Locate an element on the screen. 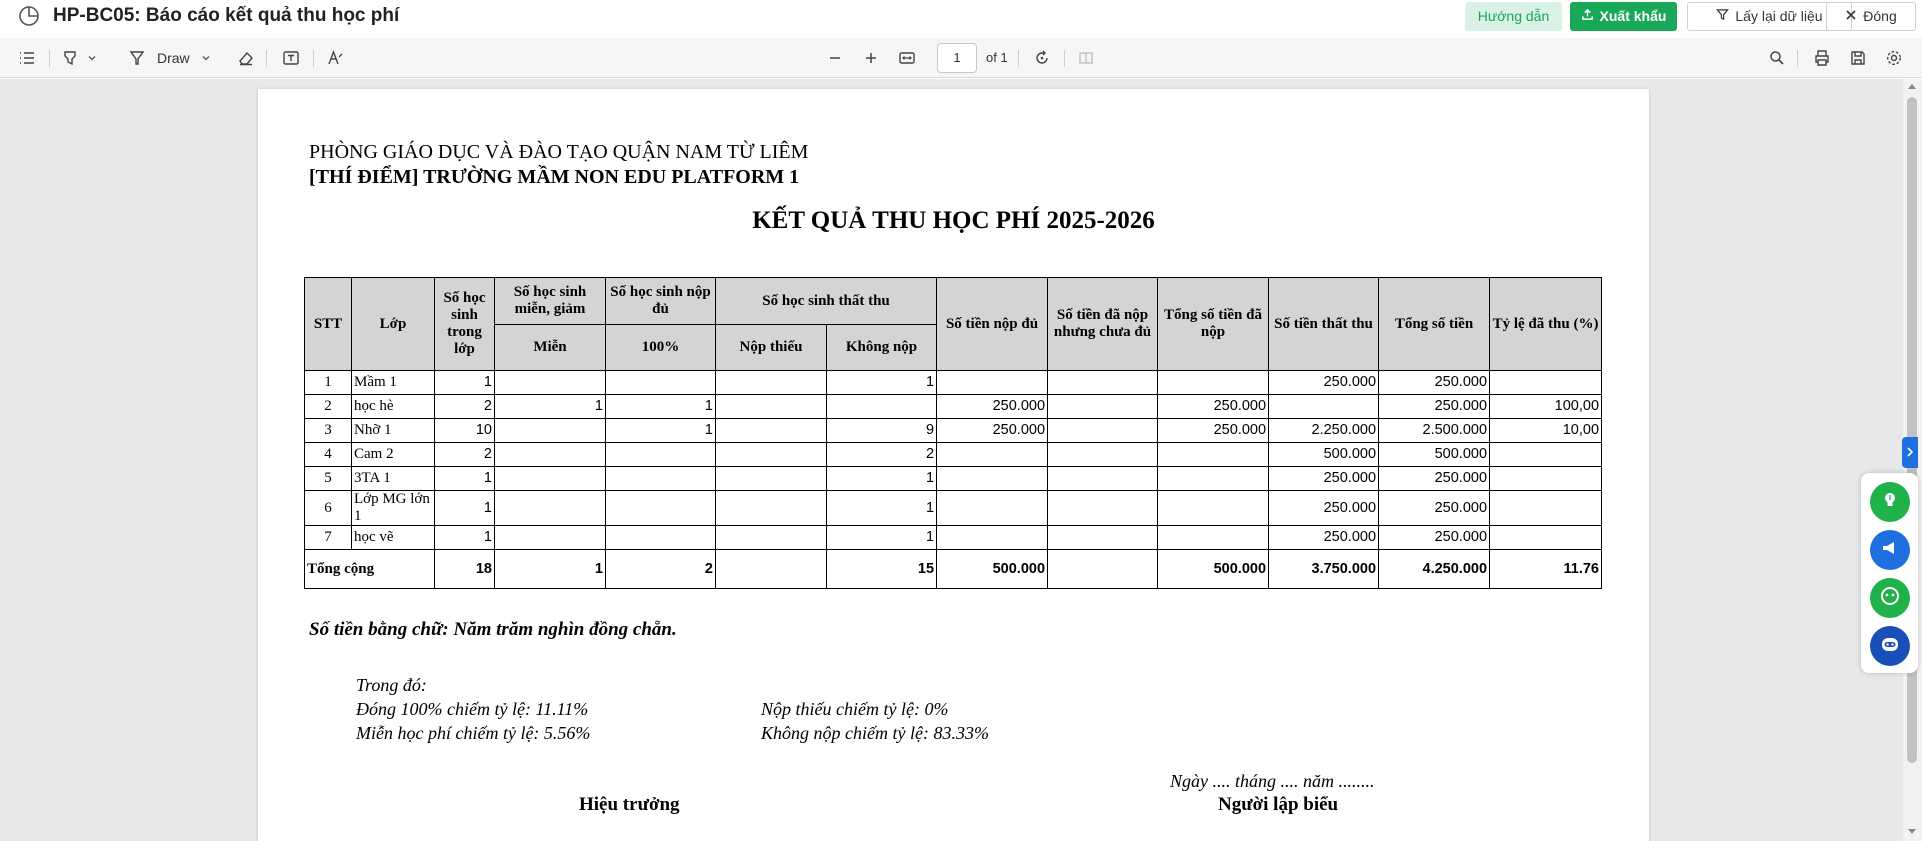 The image size is (1922, 841). total-cell: 11.76 is located at coordinates (1546, 569).